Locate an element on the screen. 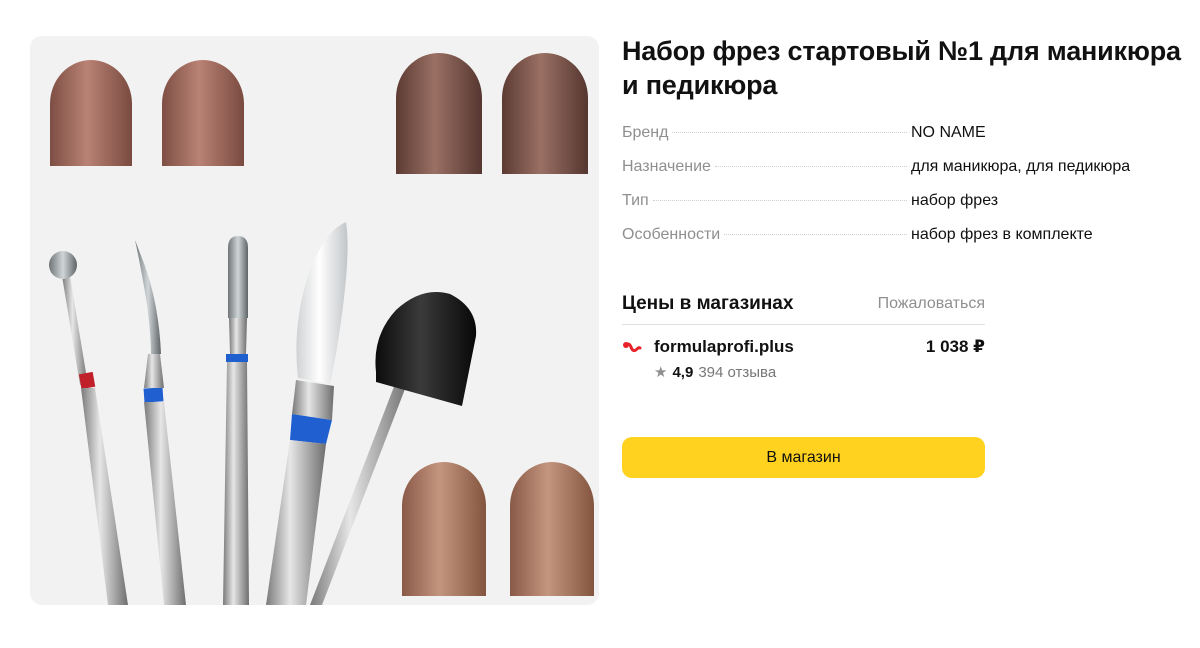  prices-header: Цены в магазинах Пожаловаться is located at coordinates (803, 304).